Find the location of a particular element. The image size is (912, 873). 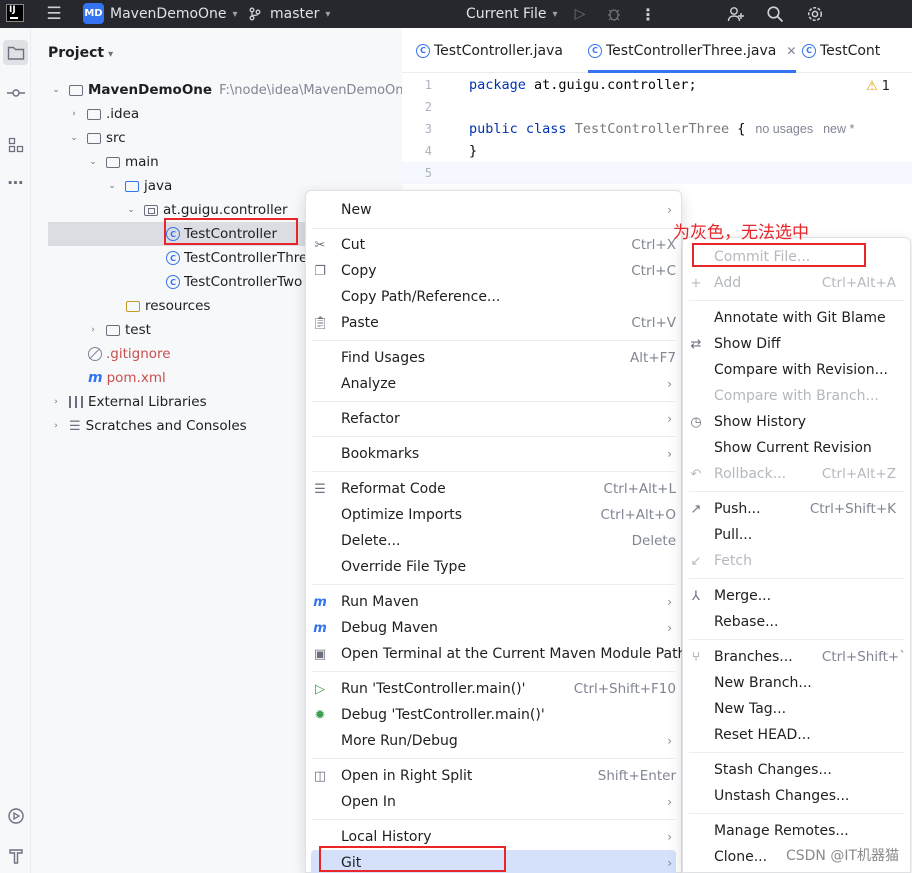

menu-item-open-right-split: ◫ Open in Right Split Shift+Enter is located at coordinates (493, 776).